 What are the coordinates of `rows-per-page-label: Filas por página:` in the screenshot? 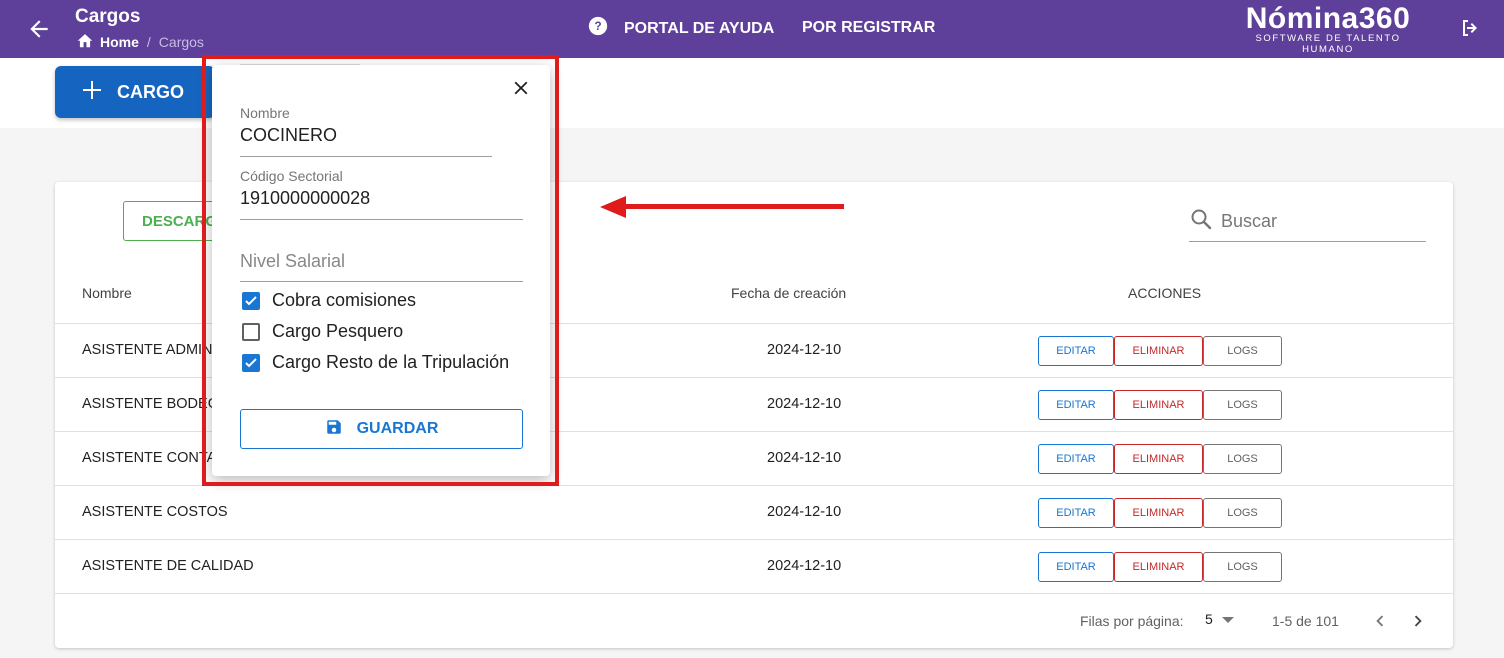 It's located at (1132, 621).